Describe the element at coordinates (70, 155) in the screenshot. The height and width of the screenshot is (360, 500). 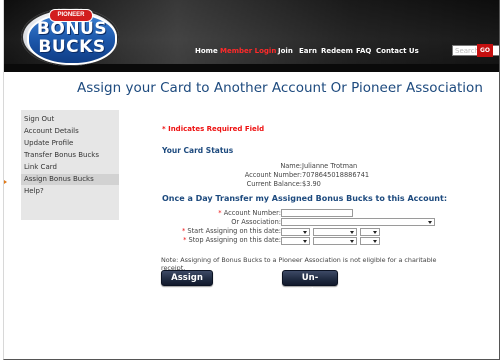
I see `sidebar-item-transfer-bonus-bucks: Transfer Bonus Bucks` at that location.